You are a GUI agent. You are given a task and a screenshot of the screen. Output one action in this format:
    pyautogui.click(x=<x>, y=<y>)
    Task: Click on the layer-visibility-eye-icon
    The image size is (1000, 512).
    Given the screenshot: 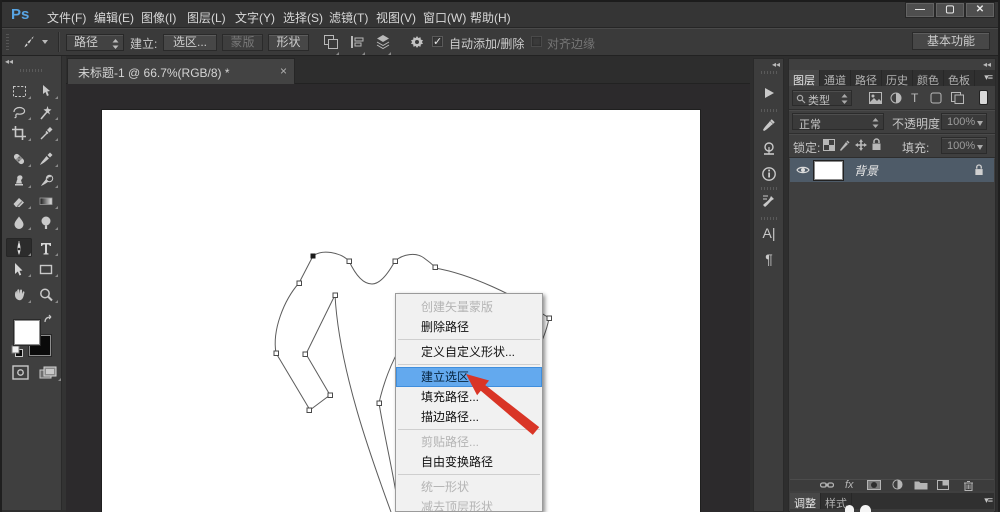 What is the action you would take?
    pyautogui.click(x=803, y=170)
    